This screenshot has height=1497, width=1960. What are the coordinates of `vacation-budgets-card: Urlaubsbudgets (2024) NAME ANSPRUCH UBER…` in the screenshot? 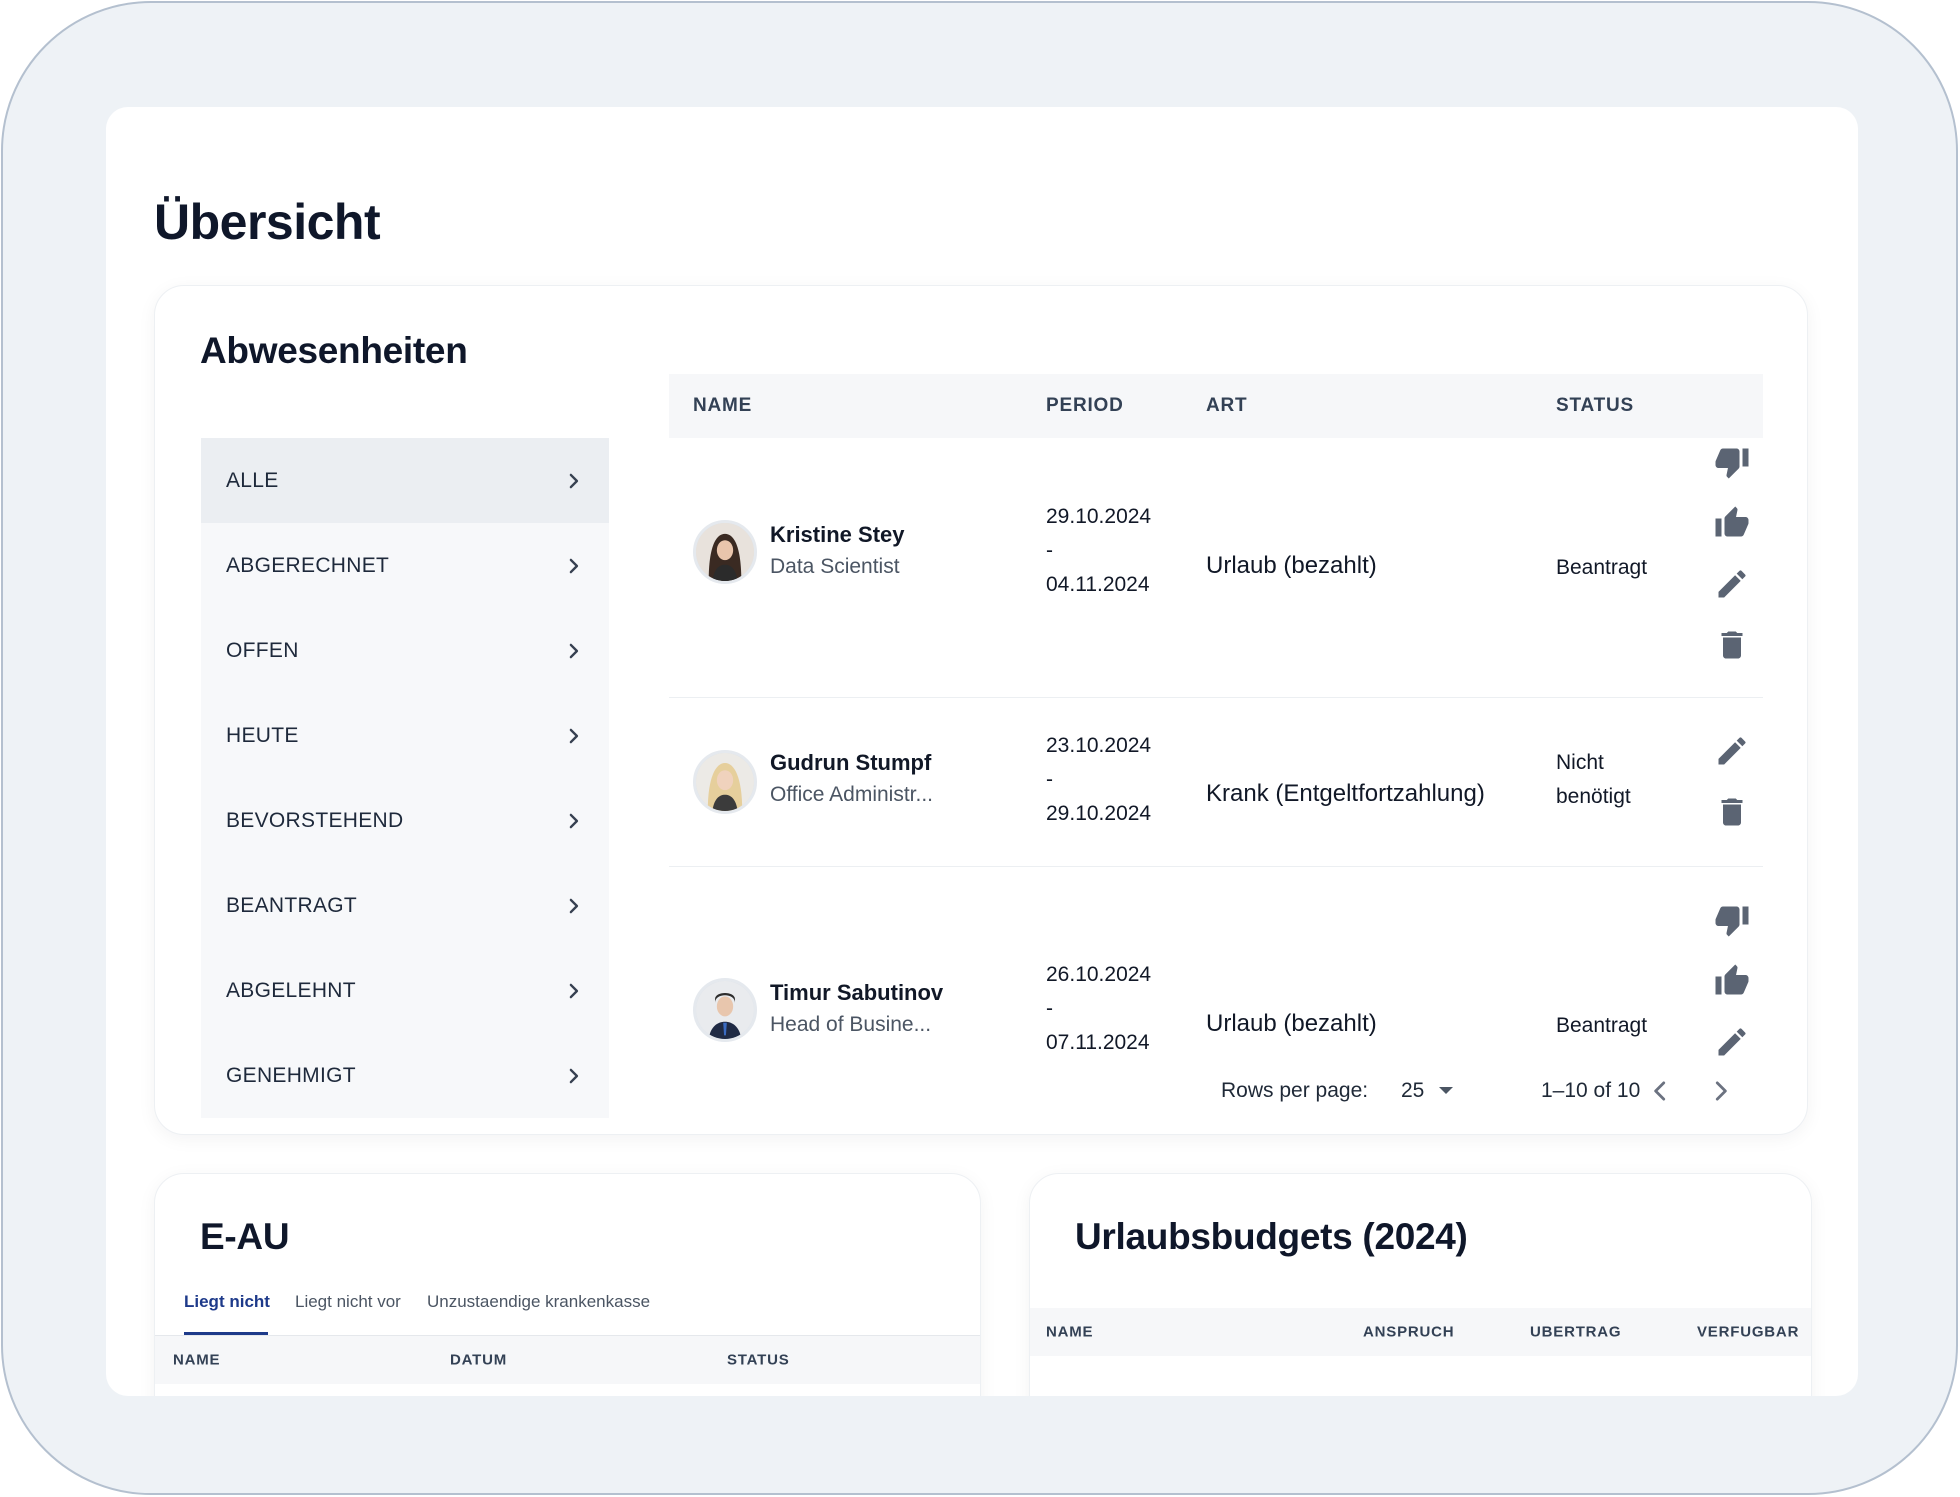 It's located at (1420, 1284).